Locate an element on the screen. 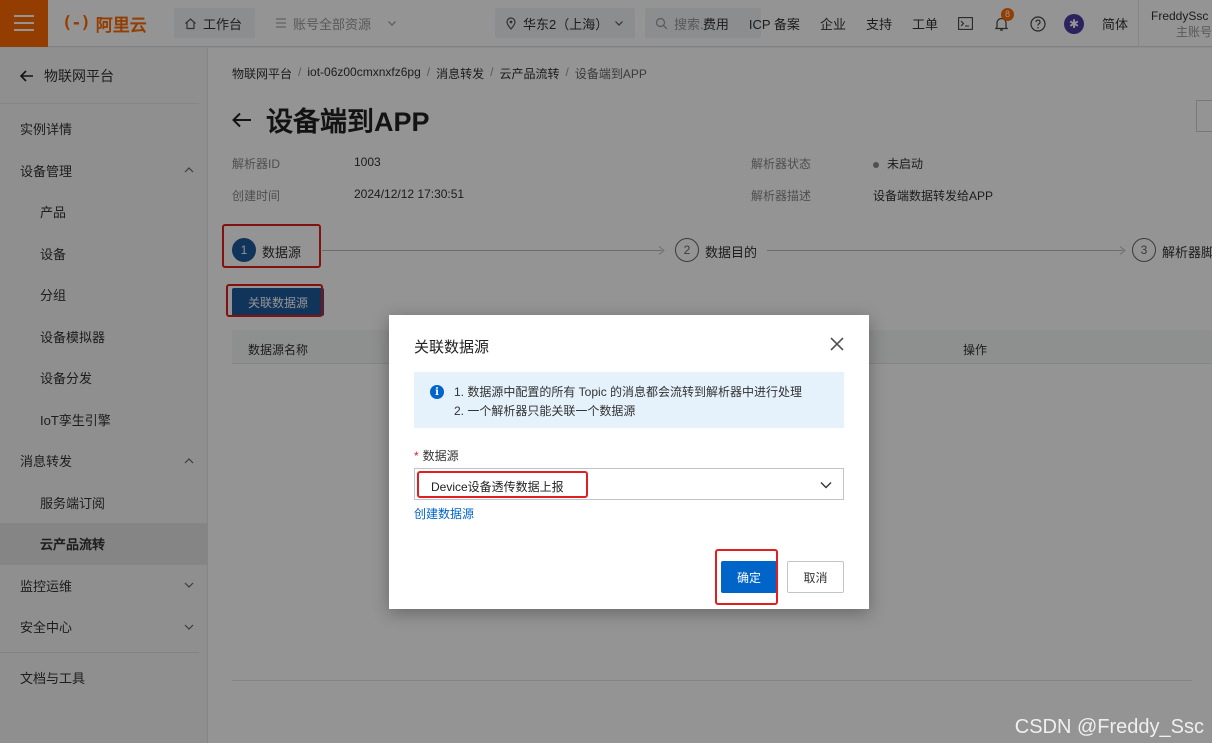  required-mark: * is located at coordinates (416, 456).